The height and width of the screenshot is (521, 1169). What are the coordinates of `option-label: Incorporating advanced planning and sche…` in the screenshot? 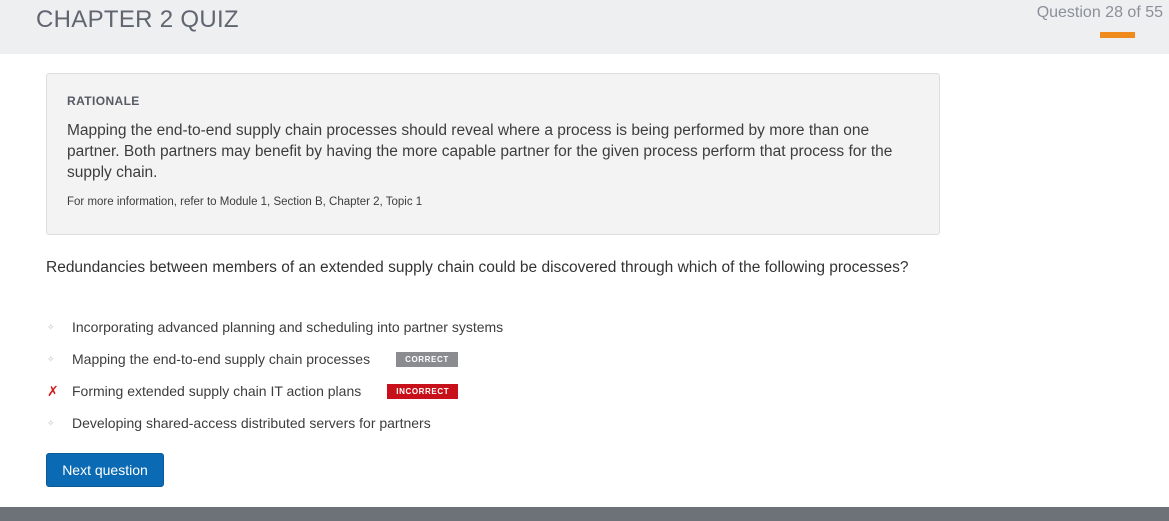 It's located at (288, 327).